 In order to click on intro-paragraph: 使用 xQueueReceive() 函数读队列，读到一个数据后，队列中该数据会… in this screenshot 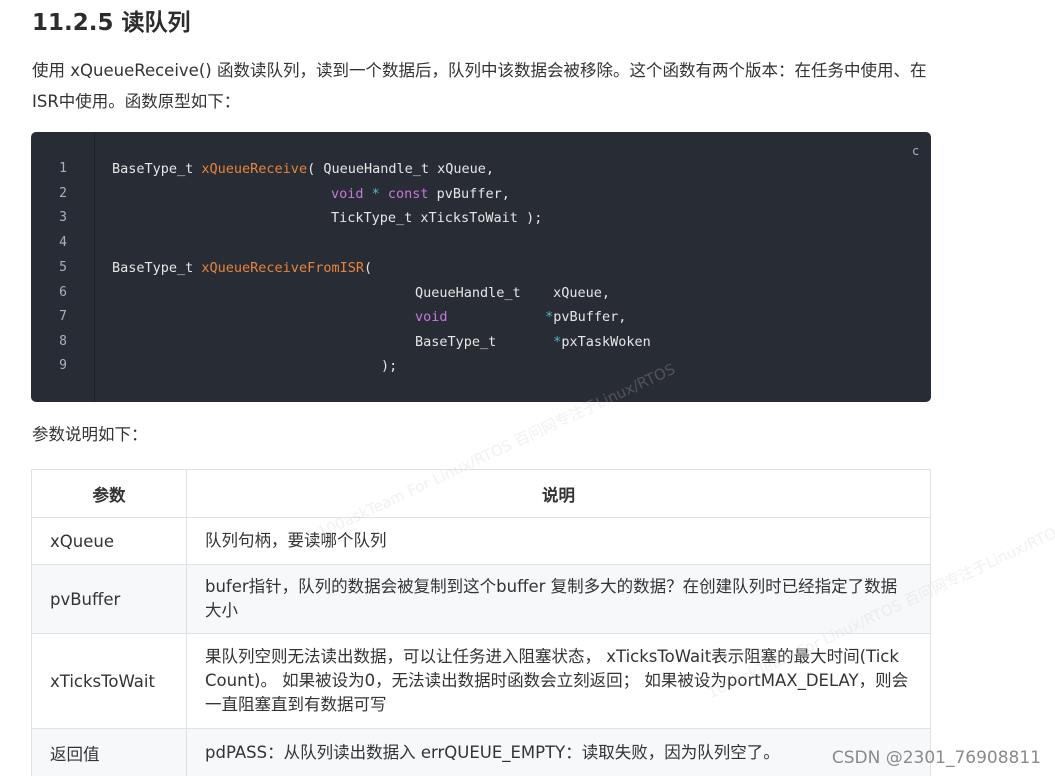, I will do `click(482, 86)`.